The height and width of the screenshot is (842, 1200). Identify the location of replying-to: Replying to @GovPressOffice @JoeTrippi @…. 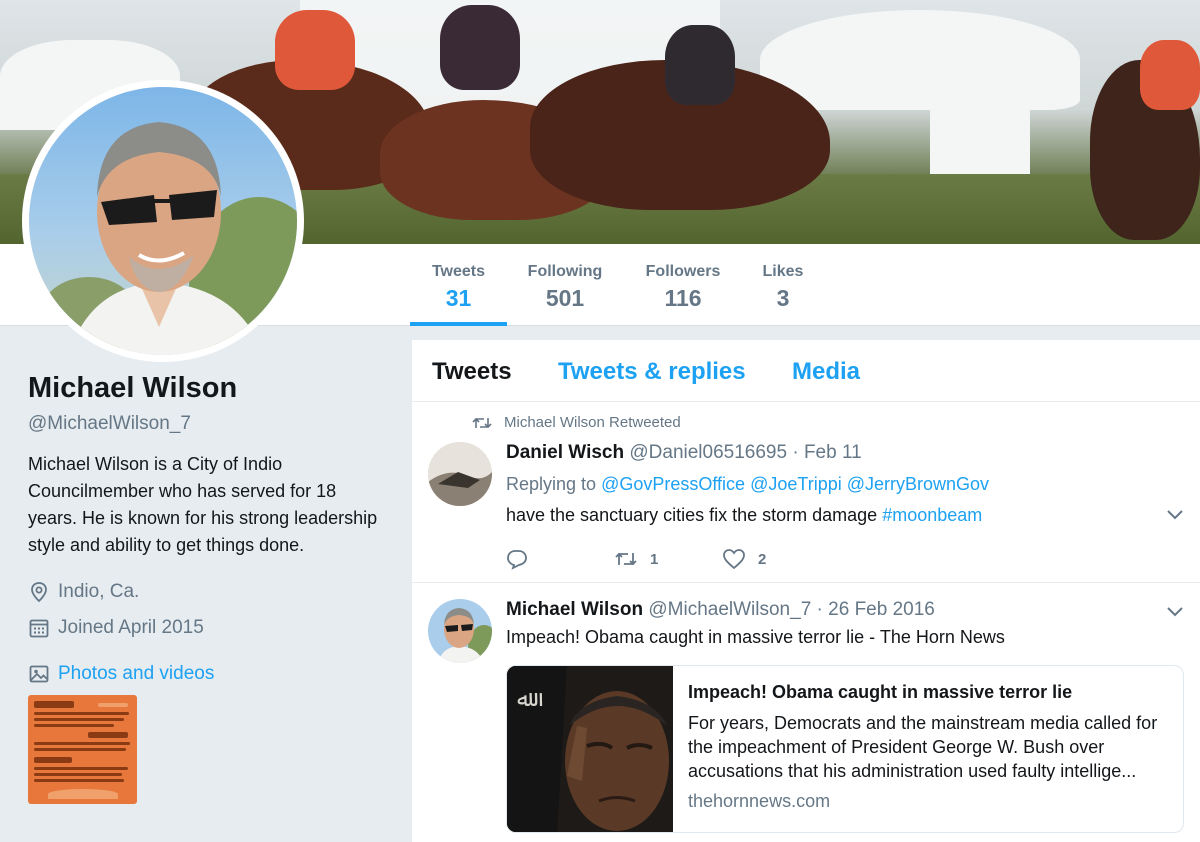
(843, 484).